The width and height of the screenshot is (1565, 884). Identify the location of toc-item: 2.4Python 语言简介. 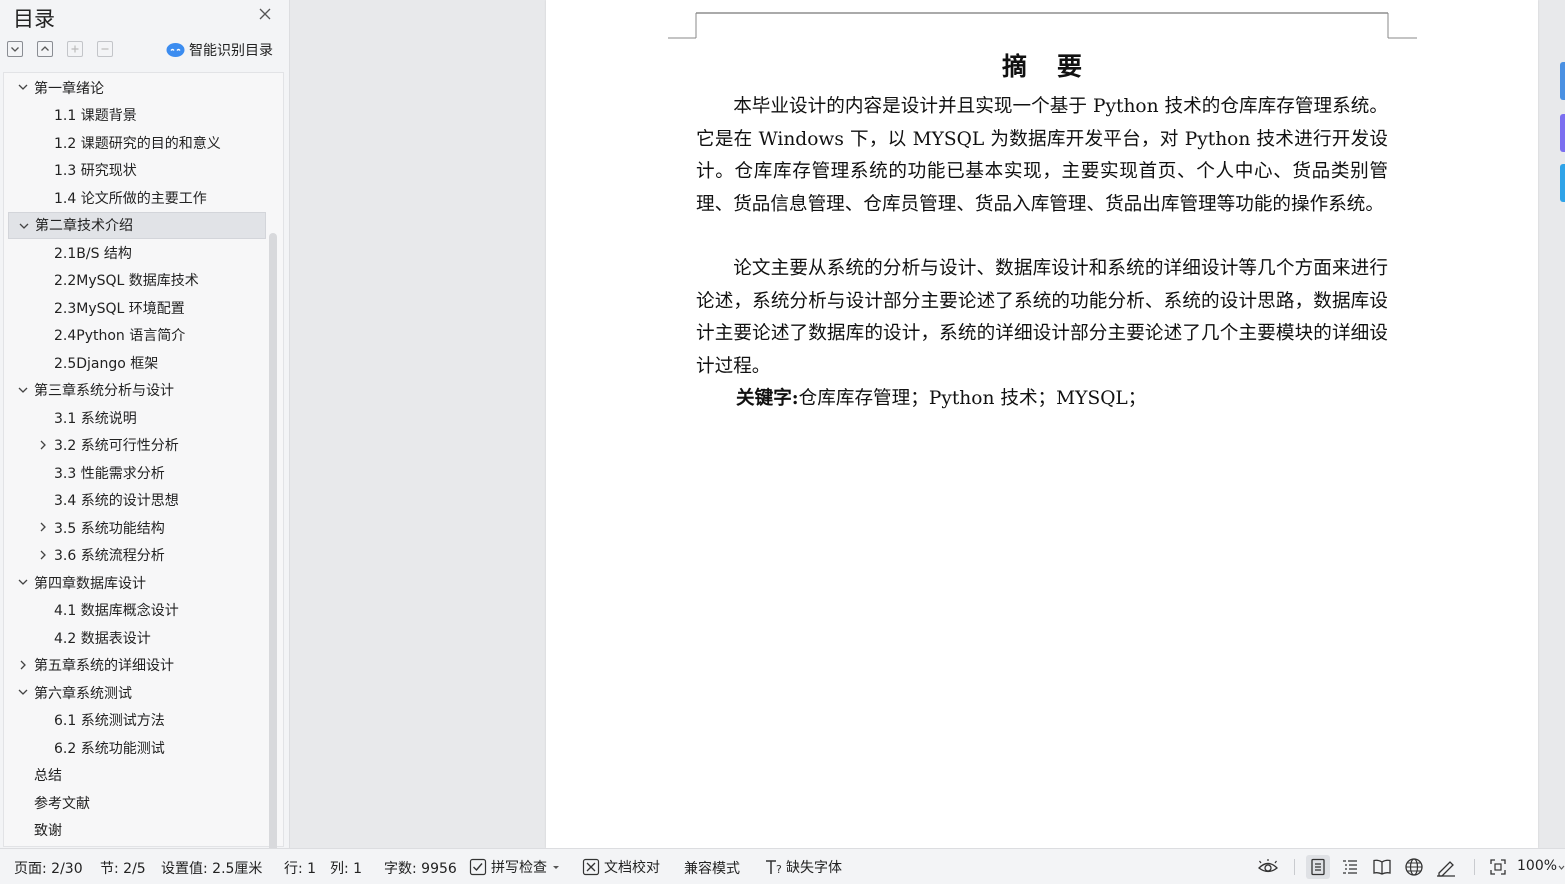
(137, 335).